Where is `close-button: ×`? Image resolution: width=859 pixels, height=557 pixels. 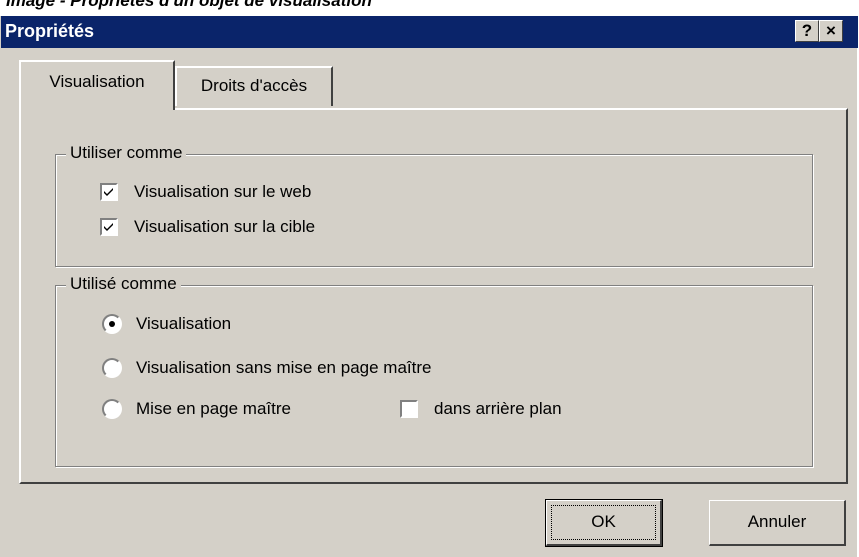
close-button: × is located at coordinates (831, 31).